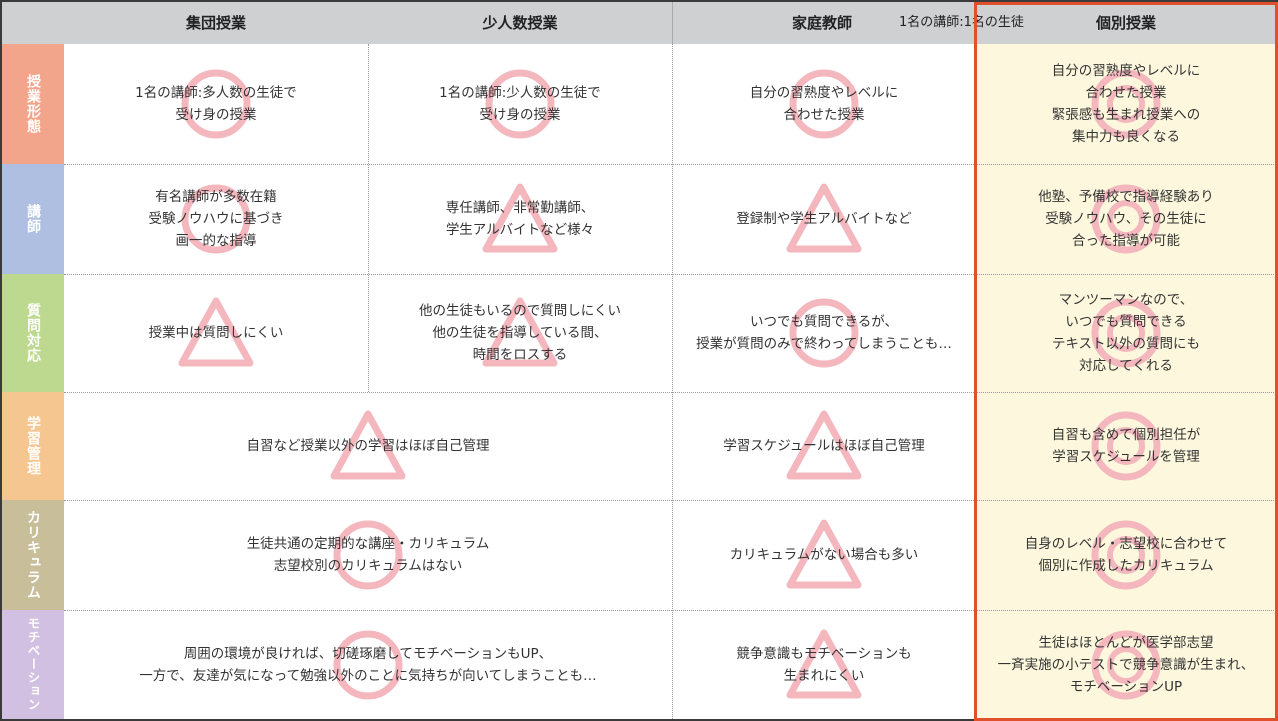 The height and width of the screenshot is (721, 1278). What do you see at coordinates (33, 333) in the screenshot?
I see `row-label-question-support: 質問対応` at bounding box center [33, 333].